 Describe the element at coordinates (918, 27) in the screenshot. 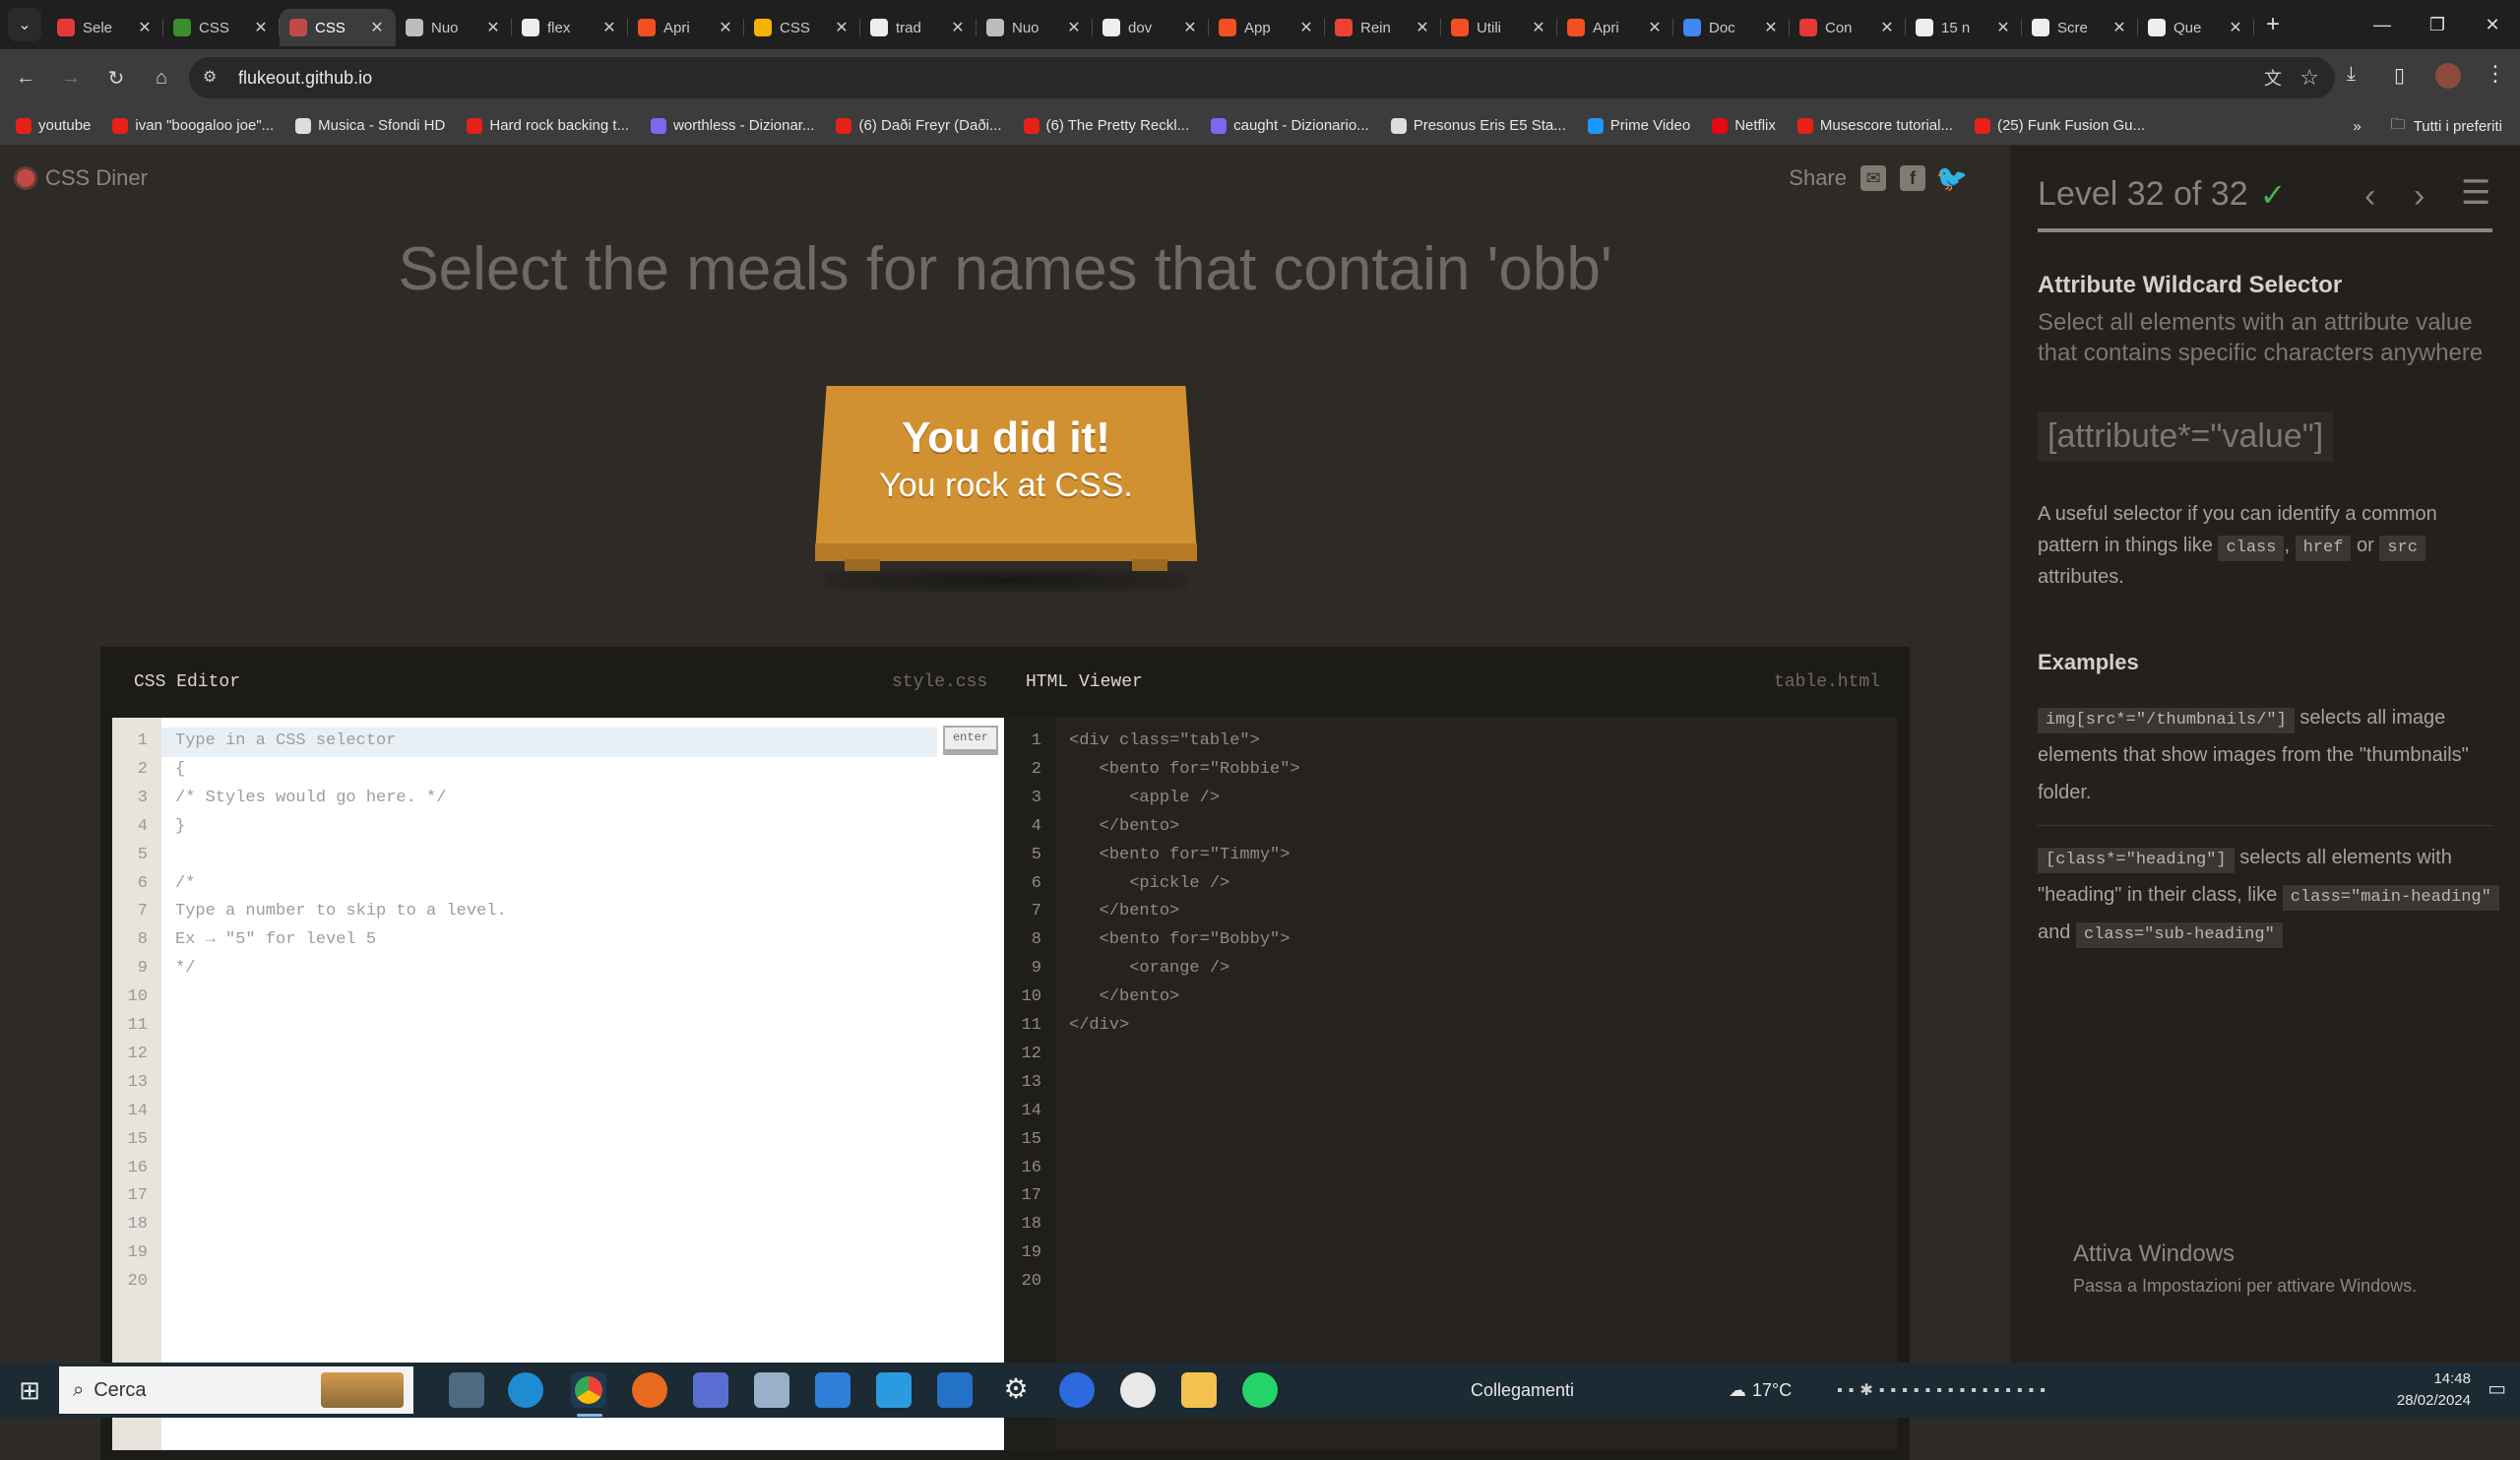

I see `browser-tab: trad ✕` at that location.